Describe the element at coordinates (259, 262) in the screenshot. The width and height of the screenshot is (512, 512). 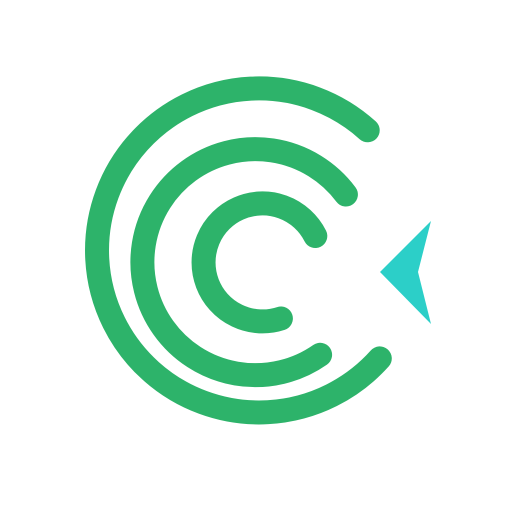
I see `inner-arc` at that location.